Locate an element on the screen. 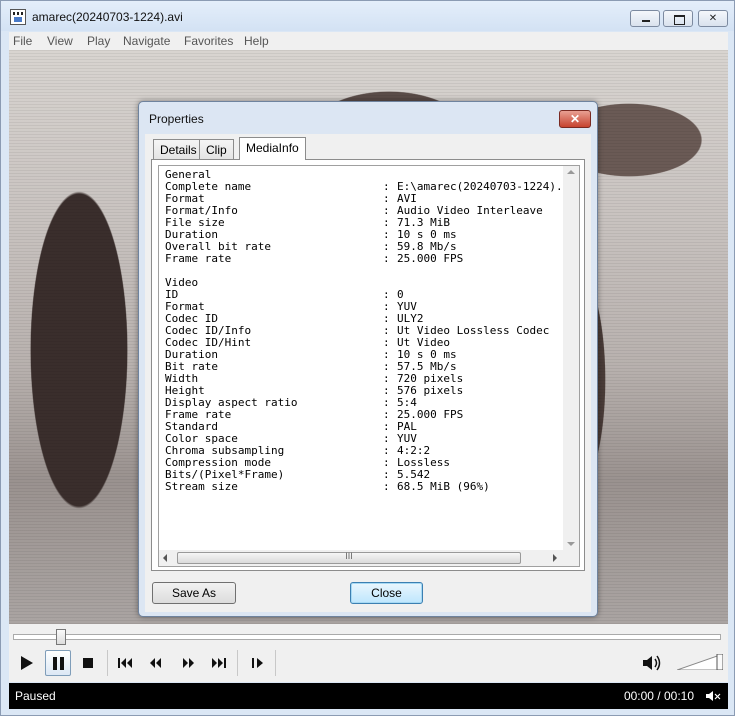  info-key: Stream size is located at coordinates (201, 486).